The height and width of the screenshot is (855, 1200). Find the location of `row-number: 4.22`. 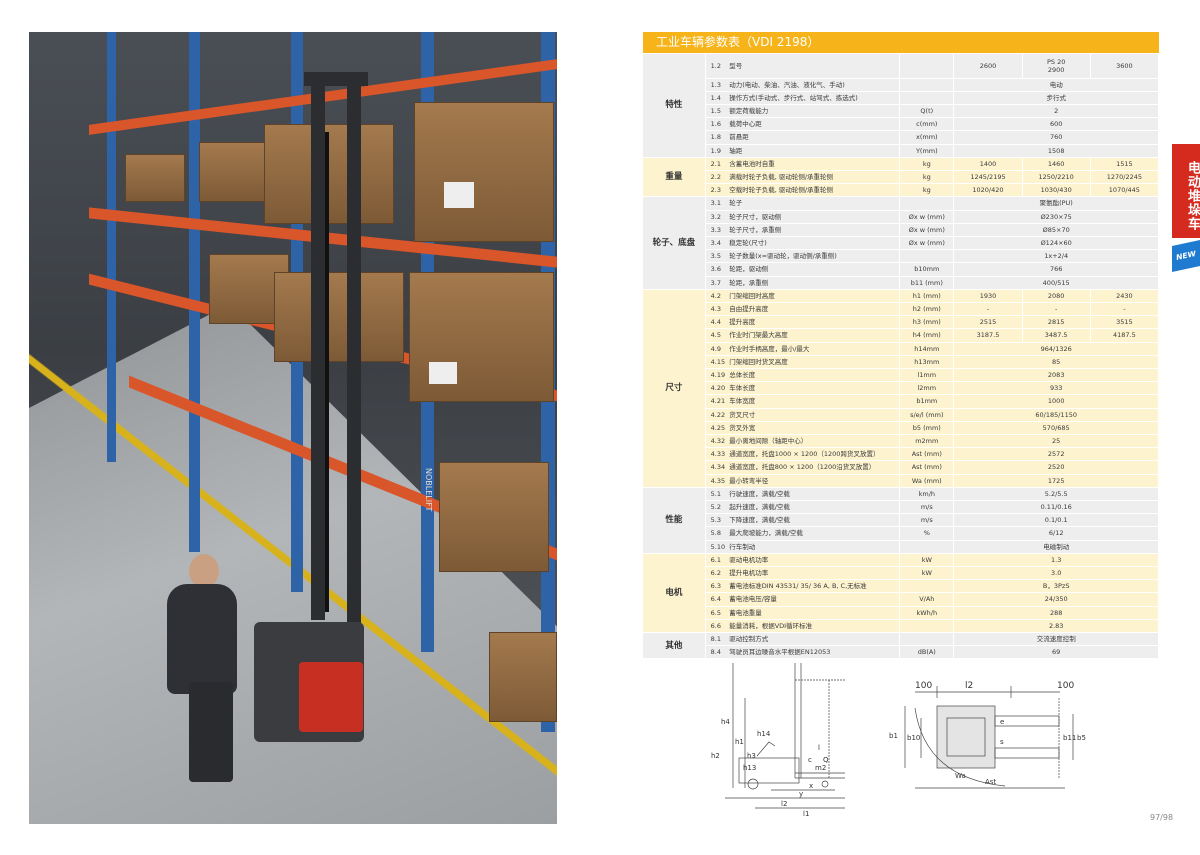

row-number: 4.22 is located at coordinates (717, 415).